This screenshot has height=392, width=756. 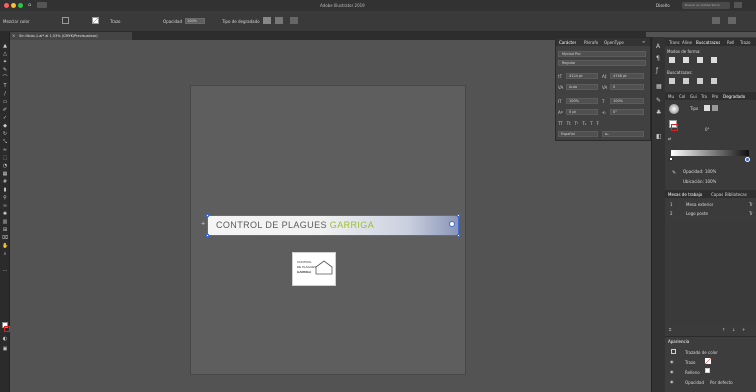 I want to click on layer-row-1-name: Mesa exterior, so click(x=699, y=204).